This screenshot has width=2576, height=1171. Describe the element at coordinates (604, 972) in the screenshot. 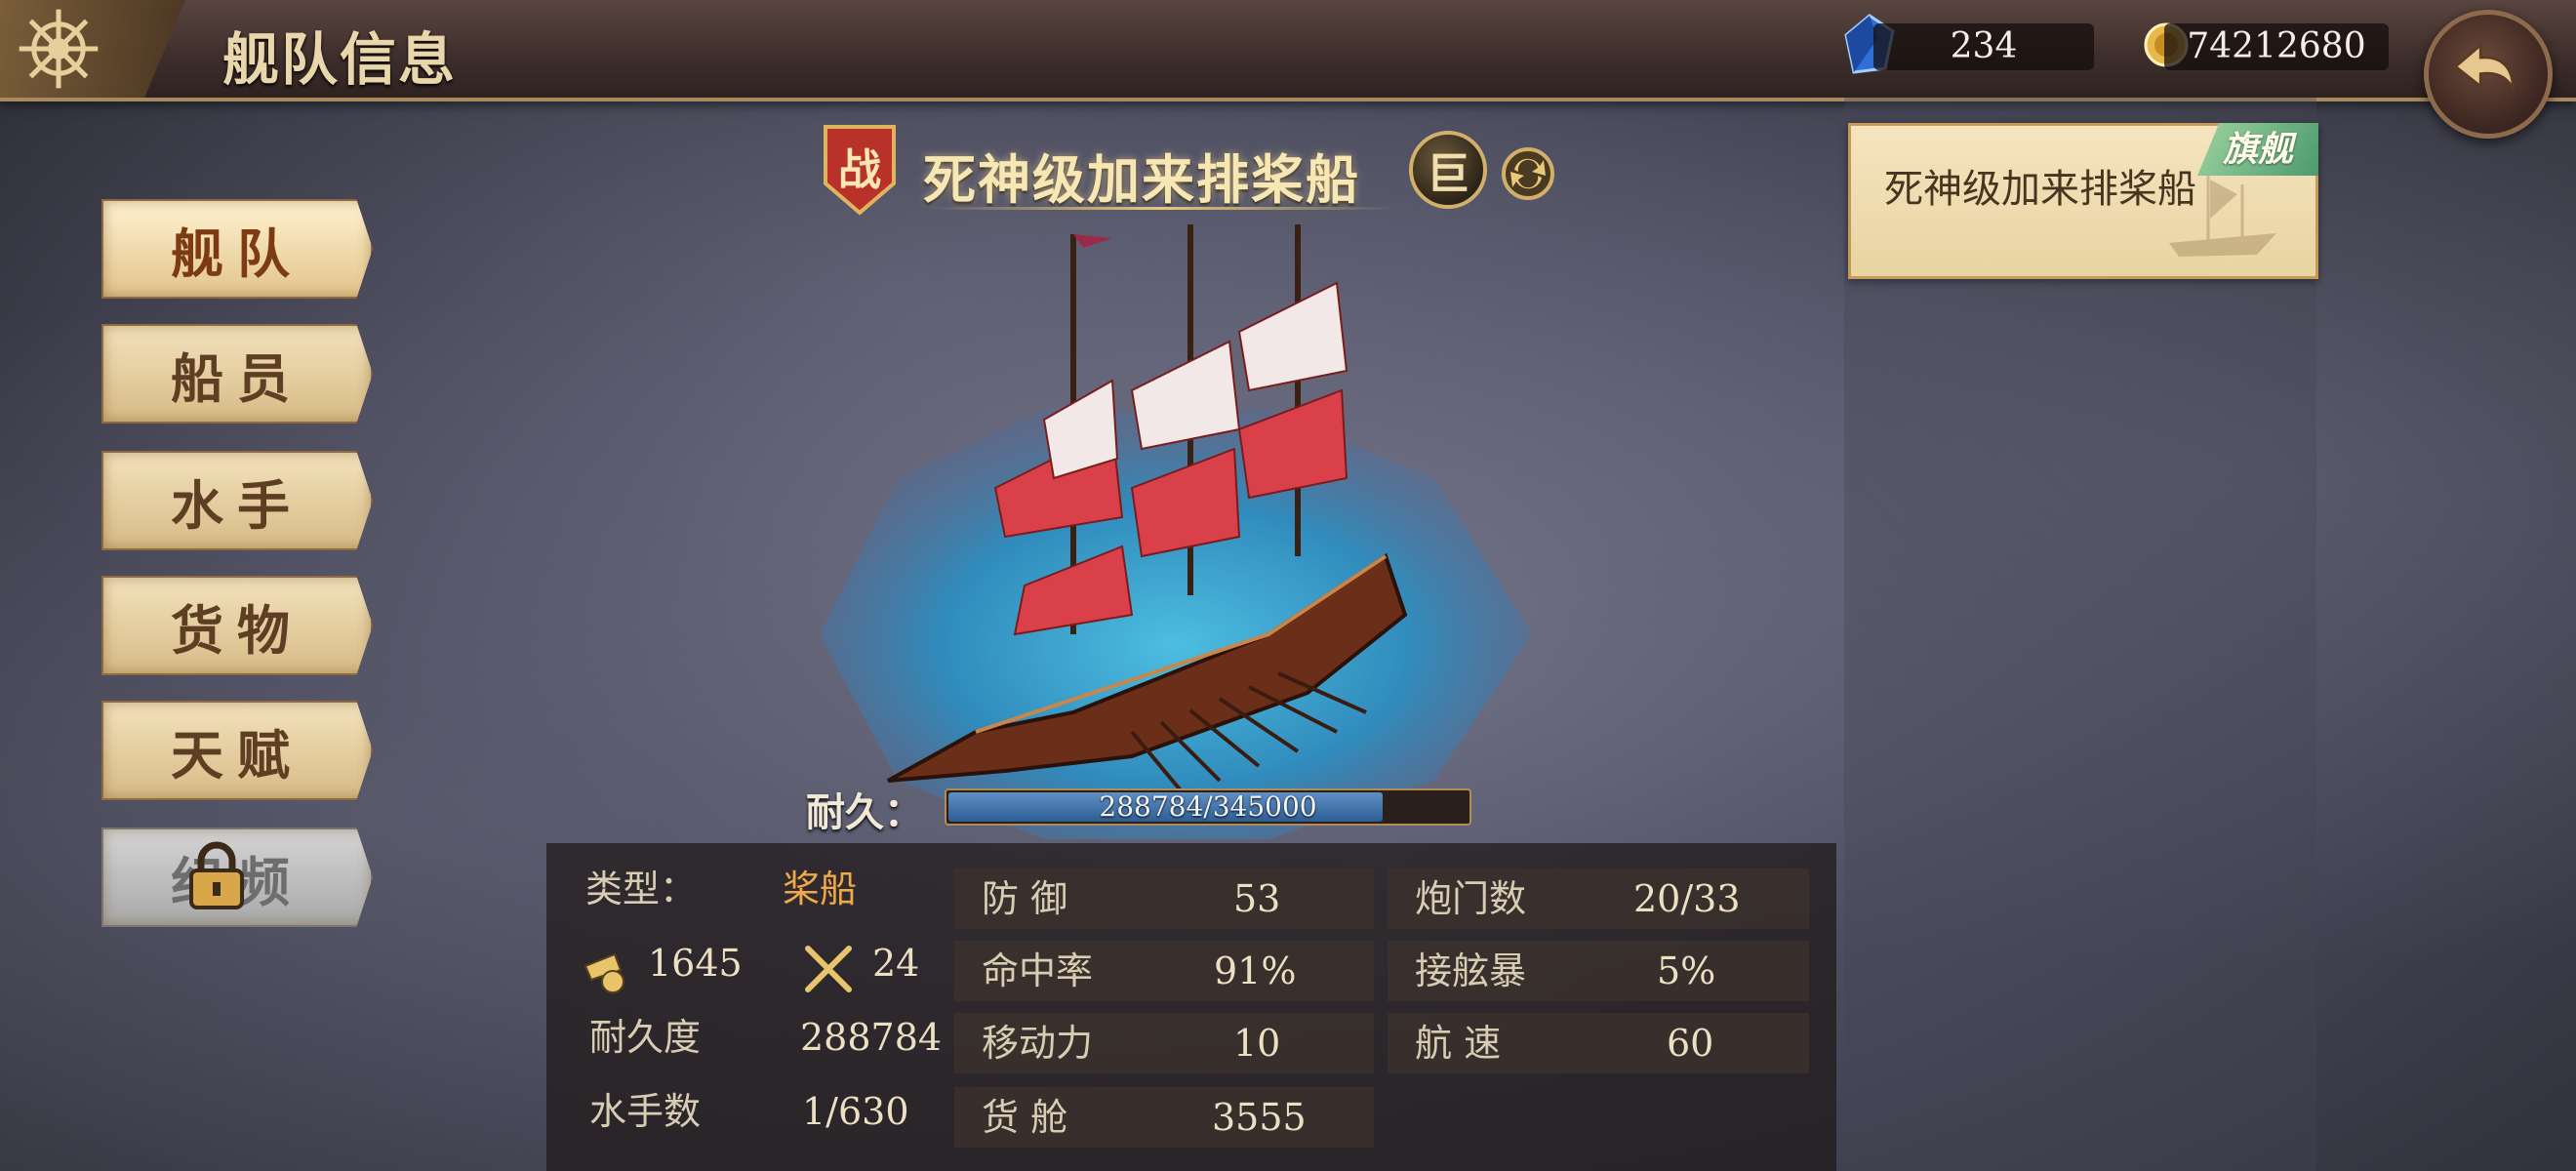

I see `cannon-icon` at that location.